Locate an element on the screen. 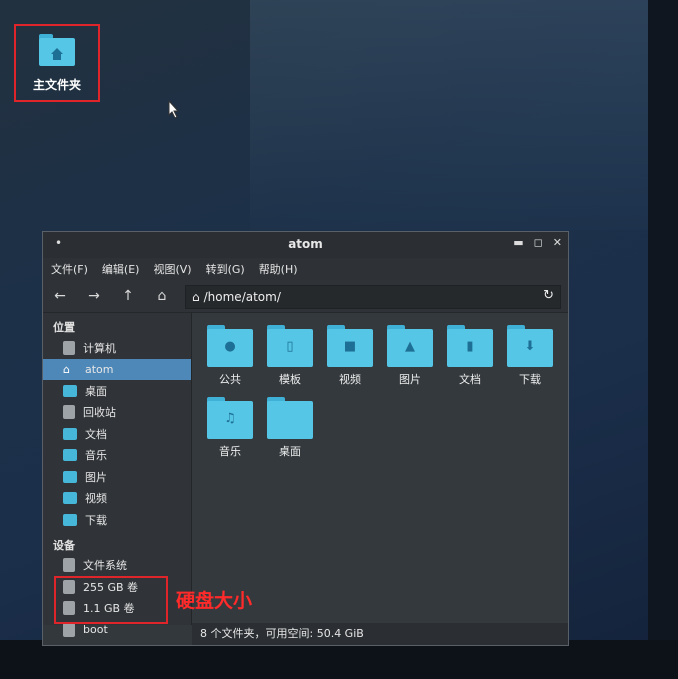 The width and height of the screenshot is (678, 679). sidebar-item-trash: 回收站 is located at coordinates (117, 413).